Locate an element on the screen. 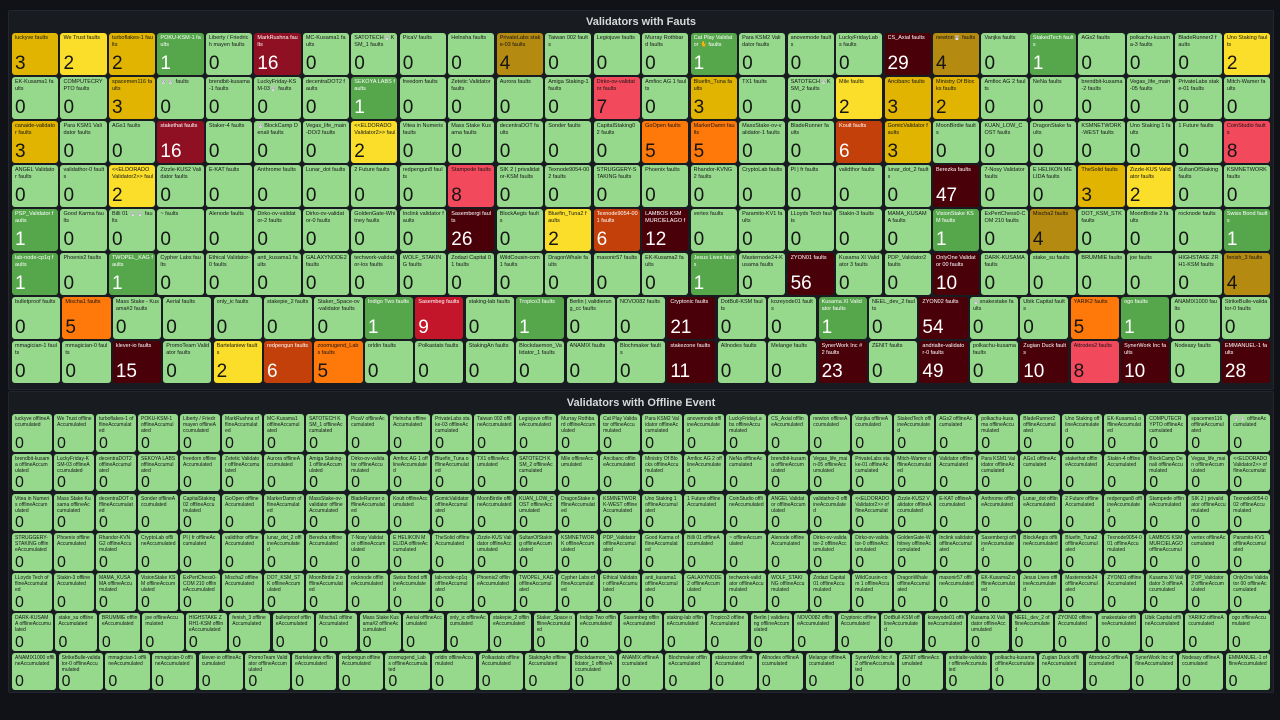 The image size is (1280, 720). stat-tile: Polkastats offlineAccumulated 0 is located at coordinates (501, 671).